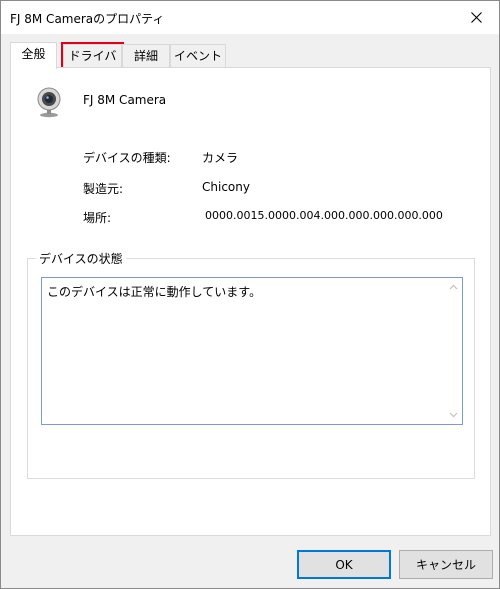 The height and width of the screenshot is (589, 500). I want to click on close-icon, so click(476, 17).